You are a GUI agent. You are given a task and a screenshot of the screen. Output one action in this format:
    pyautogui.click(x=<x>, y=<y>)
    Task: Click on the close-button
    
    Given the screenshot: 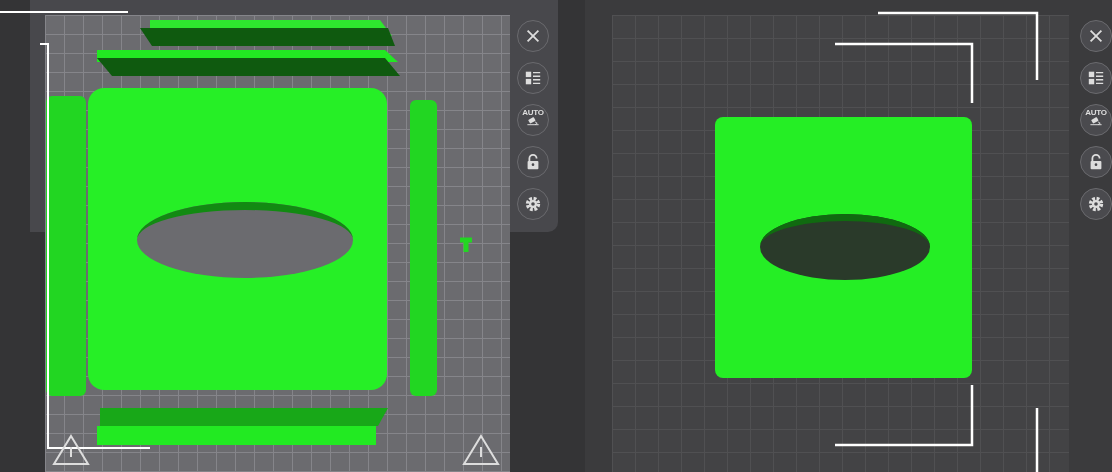 What is the action you would take?
    pyautogui.click(x=1096, y=36)
    